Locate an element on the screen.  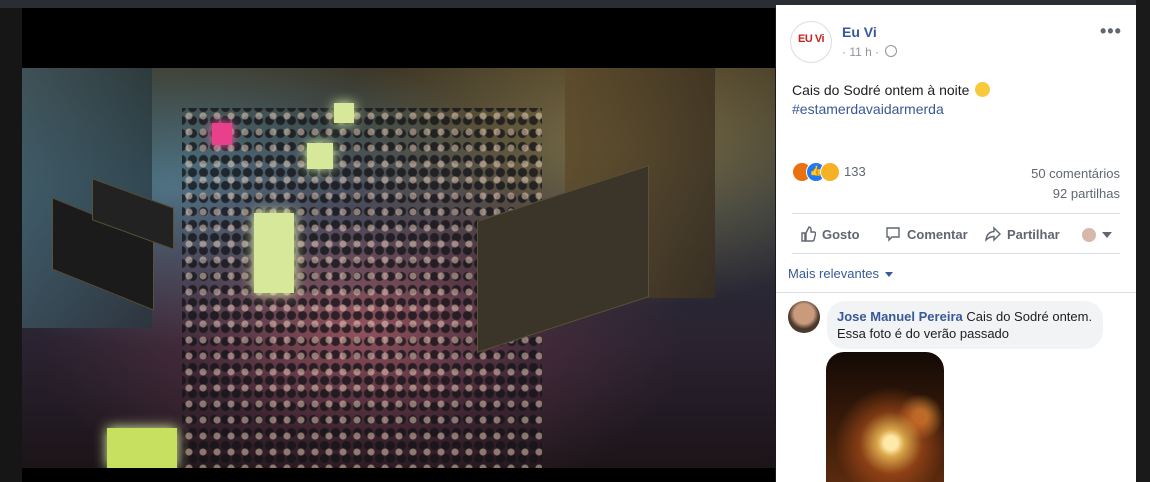
post-meta: · 11 h · is located at coordinates (869, 52).